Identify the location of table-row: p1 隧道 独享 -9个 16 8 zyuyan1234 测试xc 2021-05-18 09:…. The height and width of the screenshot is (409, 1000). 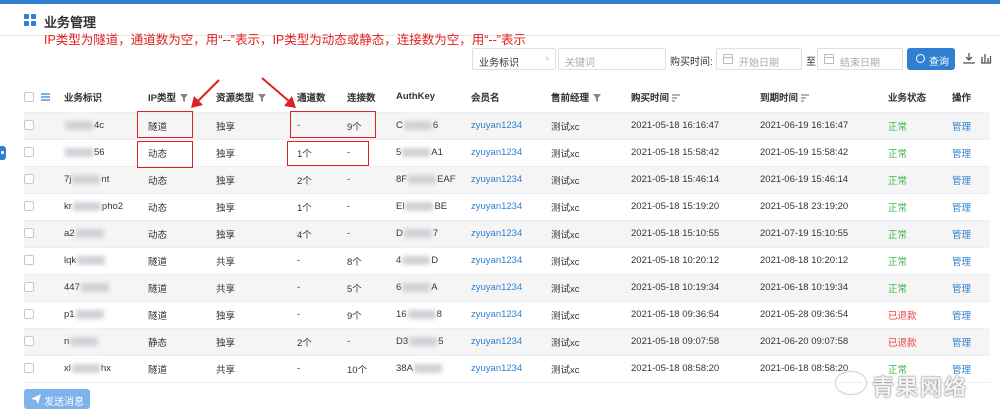
(507, 315).